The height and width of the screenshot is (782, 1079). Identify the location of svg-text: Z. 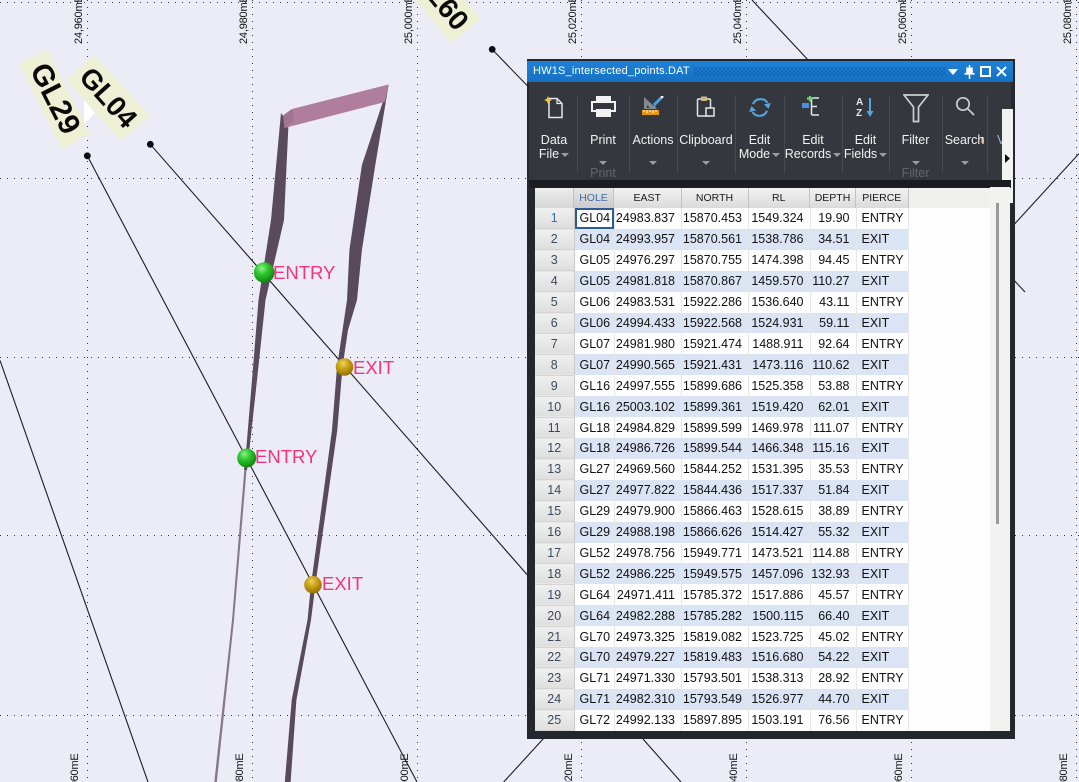
(859, 113).